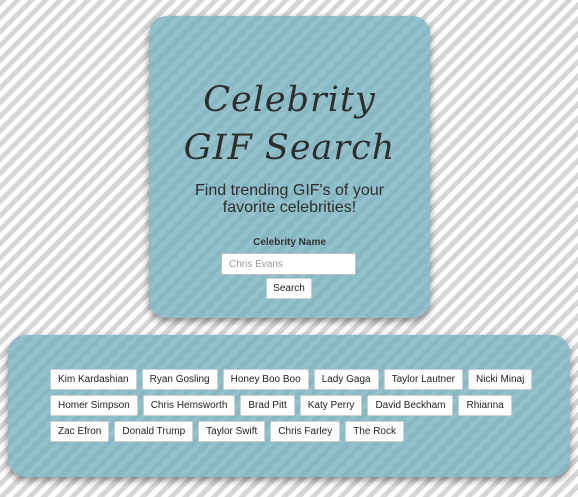  I want to click on celebrity-button: The Rock, so click(374, 431).